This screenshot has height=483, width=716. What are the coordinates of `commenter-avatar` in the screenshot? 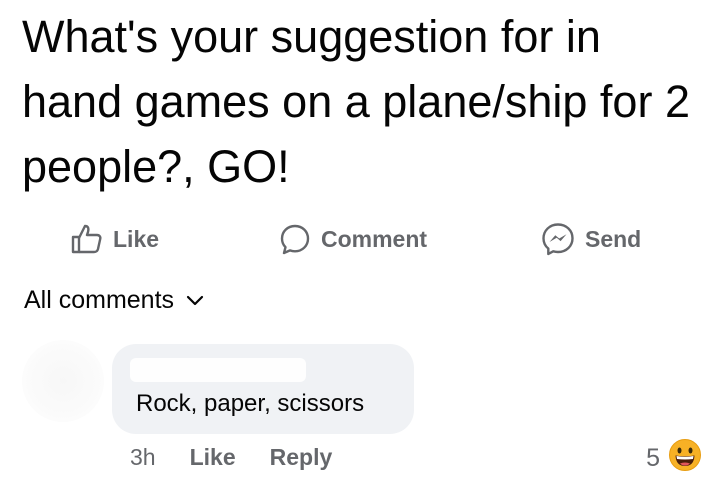 It's located at (63, 381).